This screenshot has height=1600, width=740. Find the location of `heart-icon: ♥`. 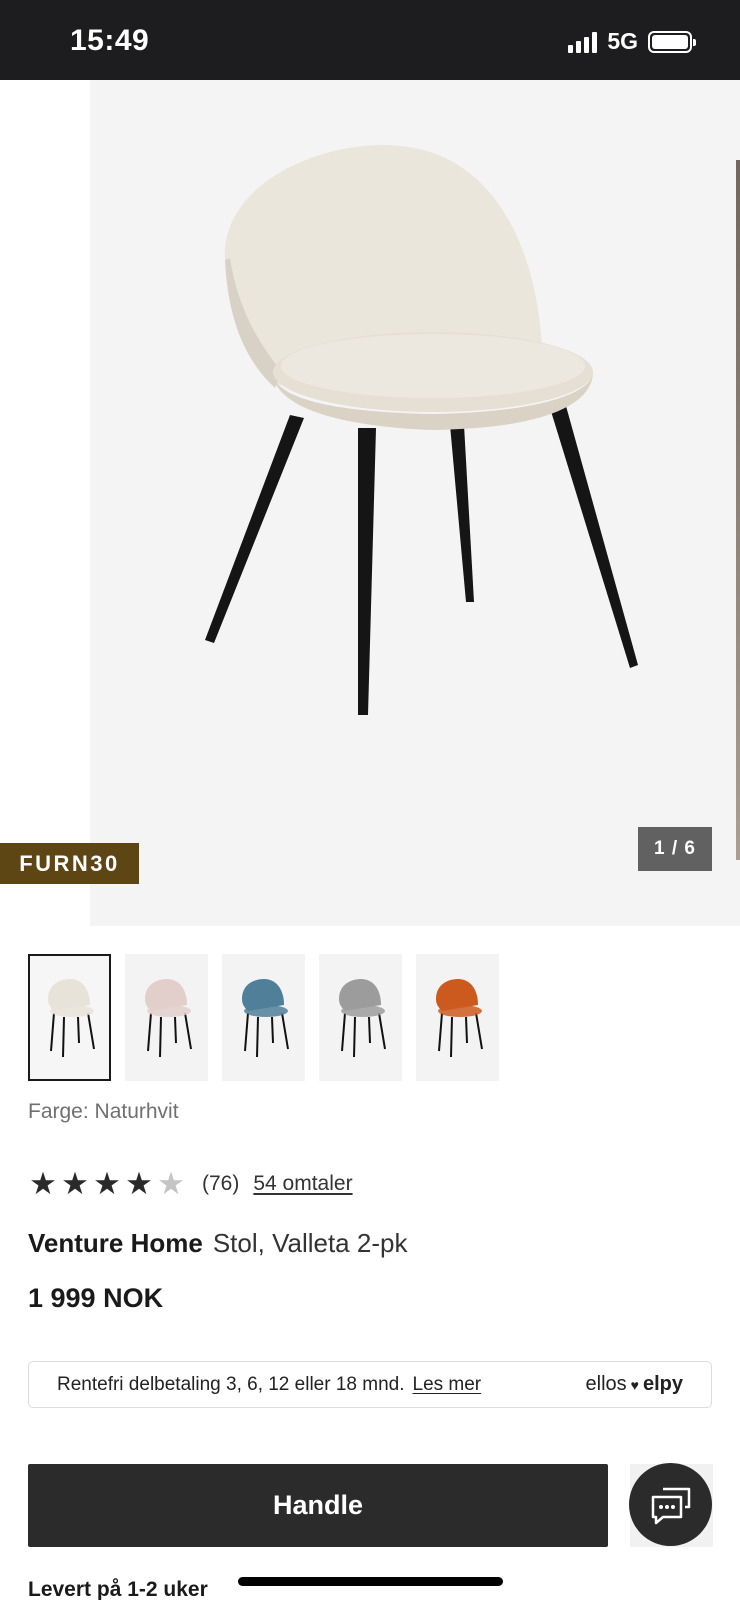

heart-icon: ♥ is located at coordinates (634, 1384).